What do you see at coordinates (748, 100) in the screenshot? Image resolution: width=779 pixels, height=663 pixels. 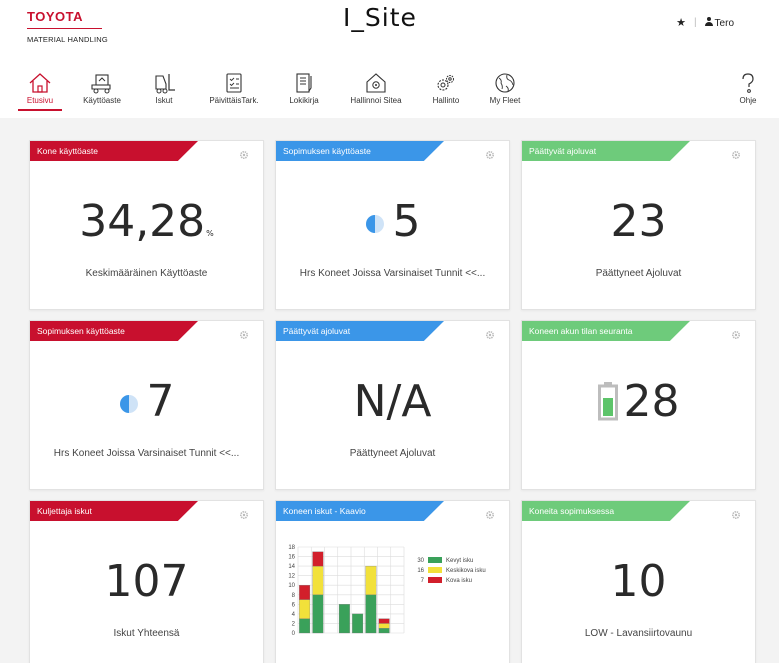 I see `nav-label: Ohje` at bounding box center [748, 100].